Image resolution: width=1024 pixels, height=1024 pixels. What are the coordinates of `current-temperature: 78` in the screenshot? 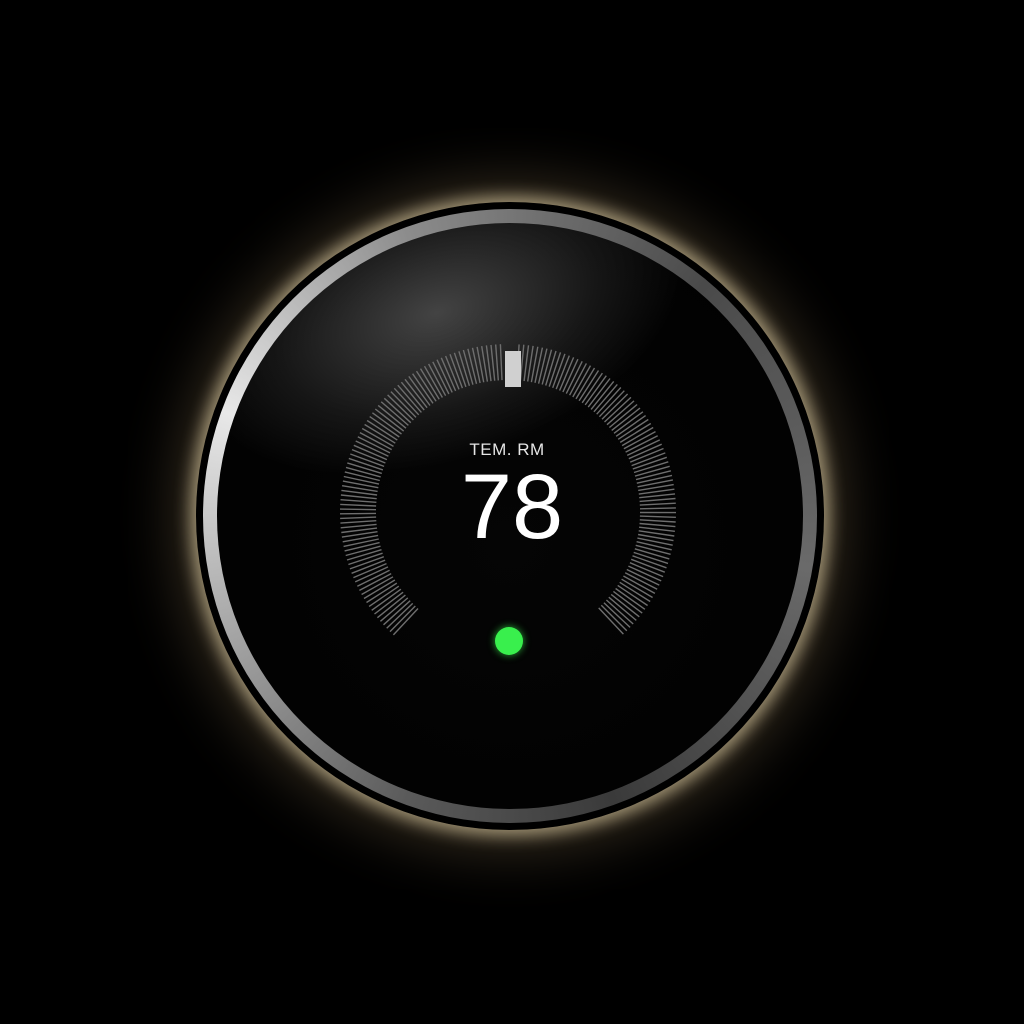 It's located at (512, 507).